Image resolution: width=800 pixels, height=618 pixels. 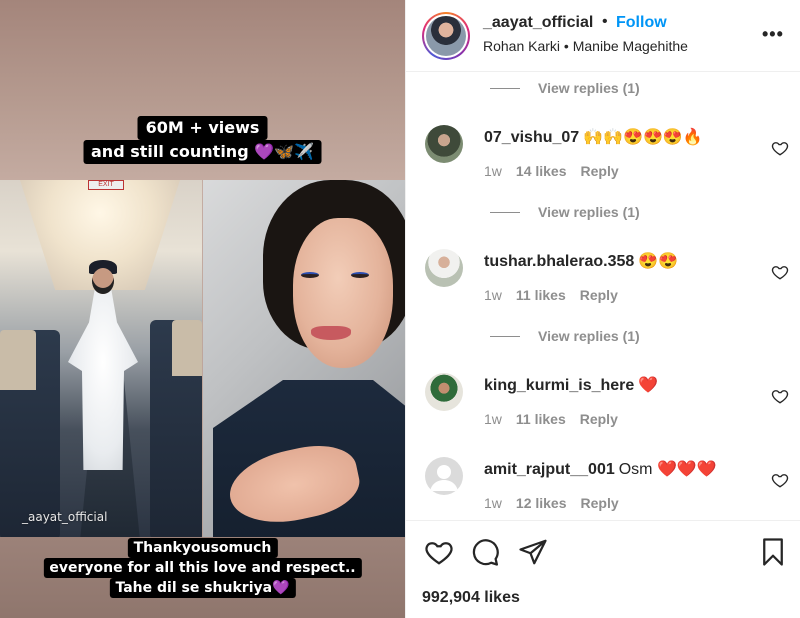 What do you see at coordinates (773, 552) in the screenshot?
I see `bookmark-icon` at bounding box center [773, 552].